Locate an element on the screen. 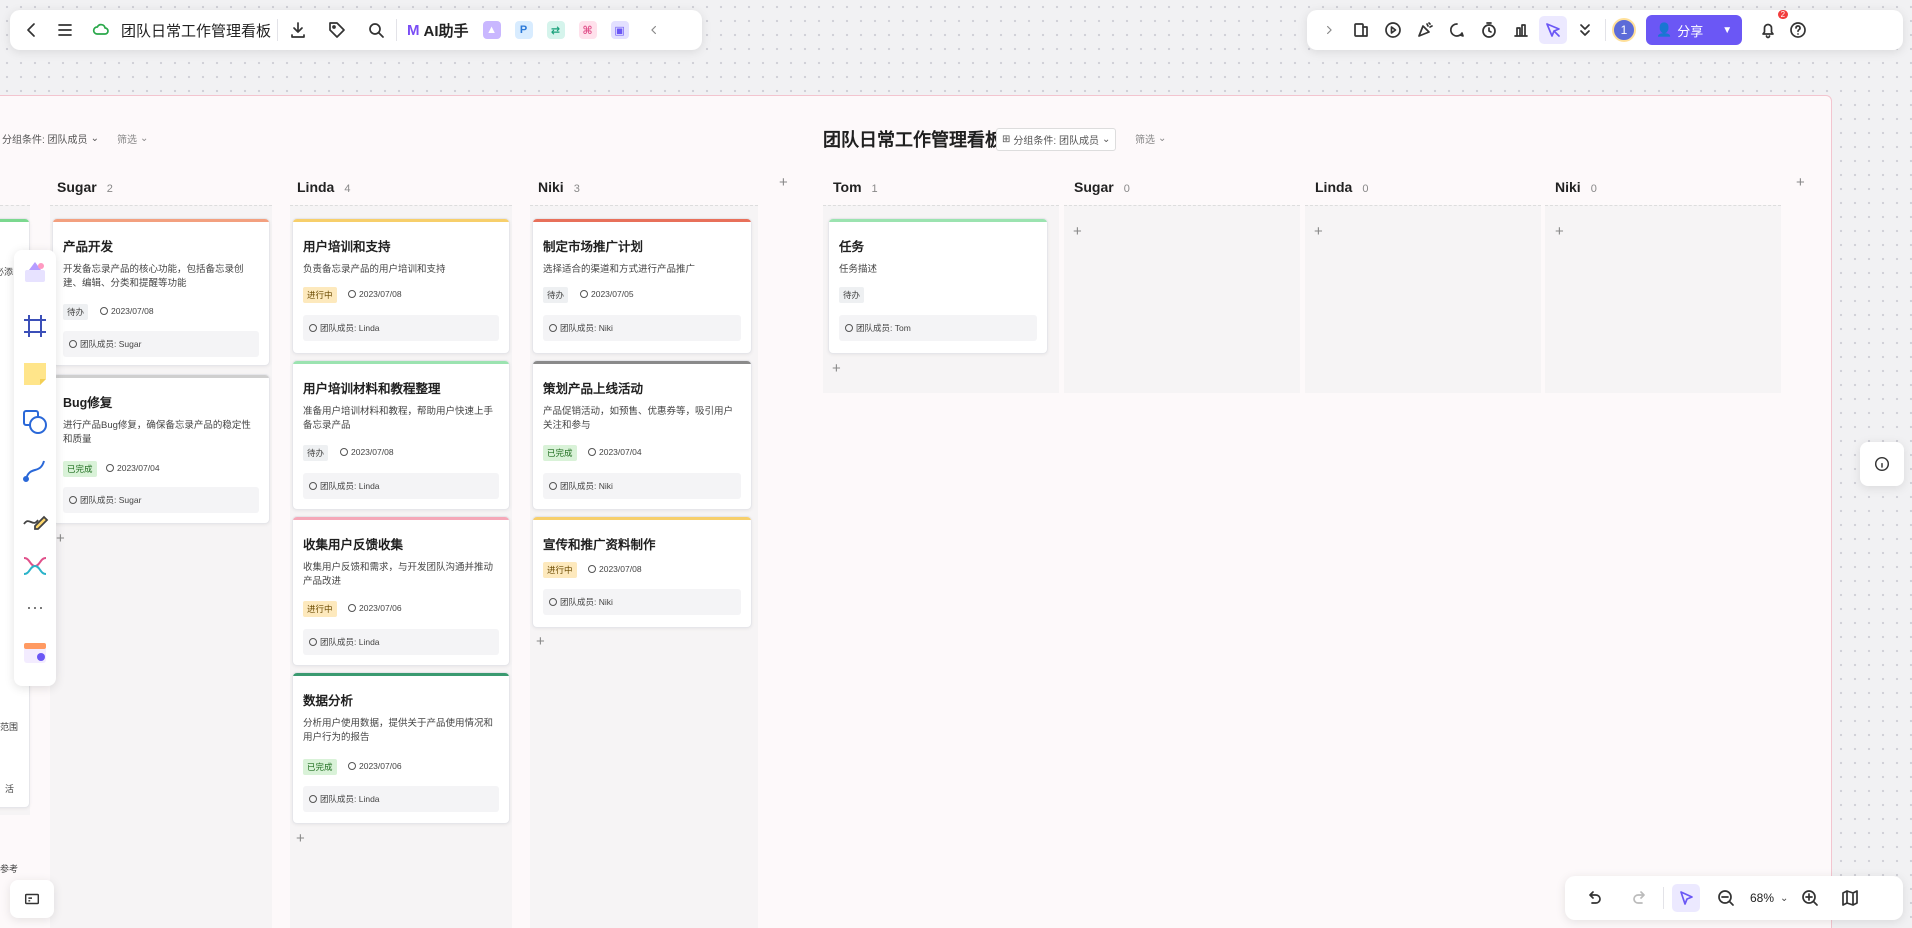 The height and width of the screenshot is (928, 1912). due-date: 2023/07/04 is located at coordinates (615, 452).